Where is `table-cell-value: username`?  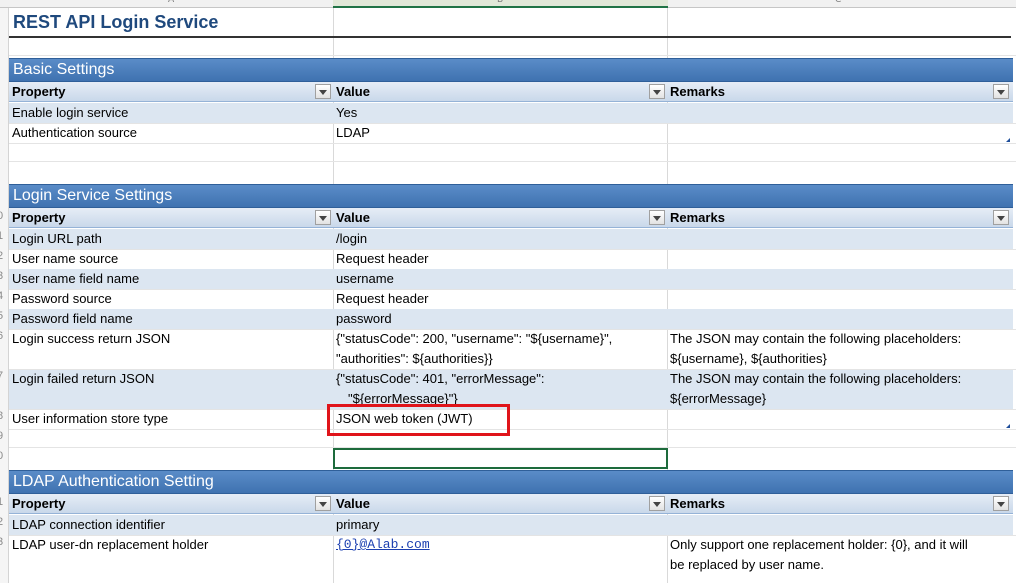
table-cell-value: username is located at coordinates (501, 279).